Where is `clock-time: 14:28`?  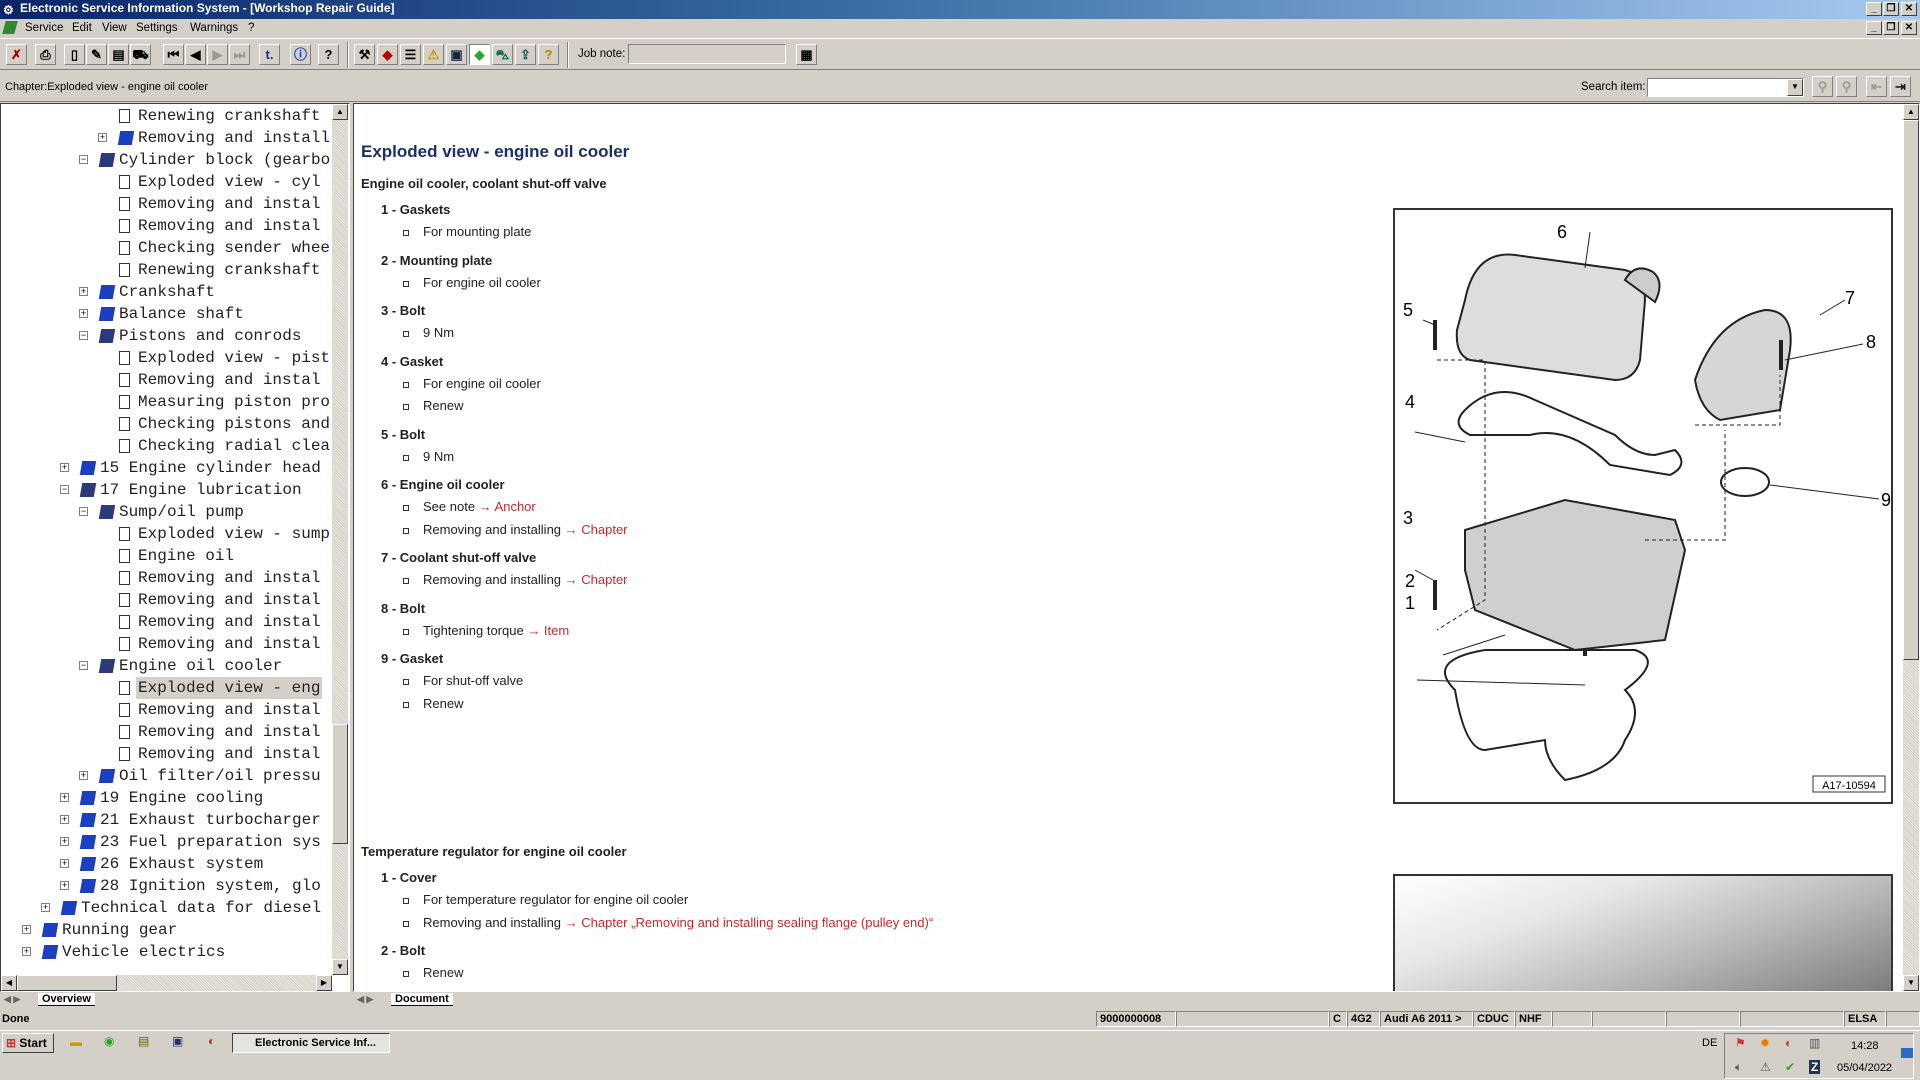
clock-time: 14:28 is located at coordinates (1865, 1046).